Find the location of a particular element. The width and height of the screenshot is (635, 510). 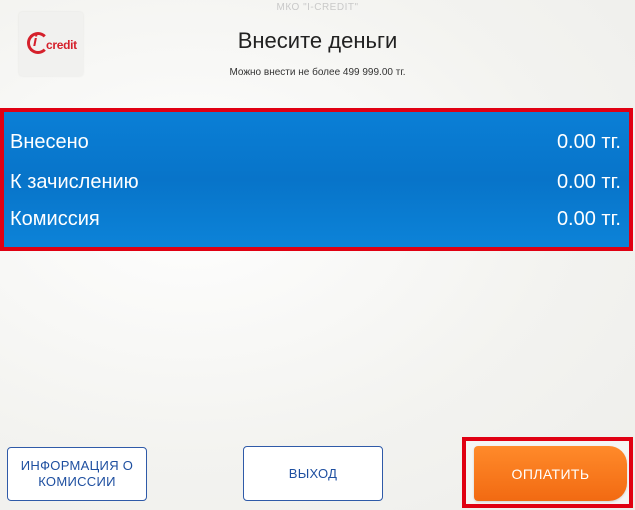

pay-button: ОПЛАТИТЬ is located at coordinates (550, 473).